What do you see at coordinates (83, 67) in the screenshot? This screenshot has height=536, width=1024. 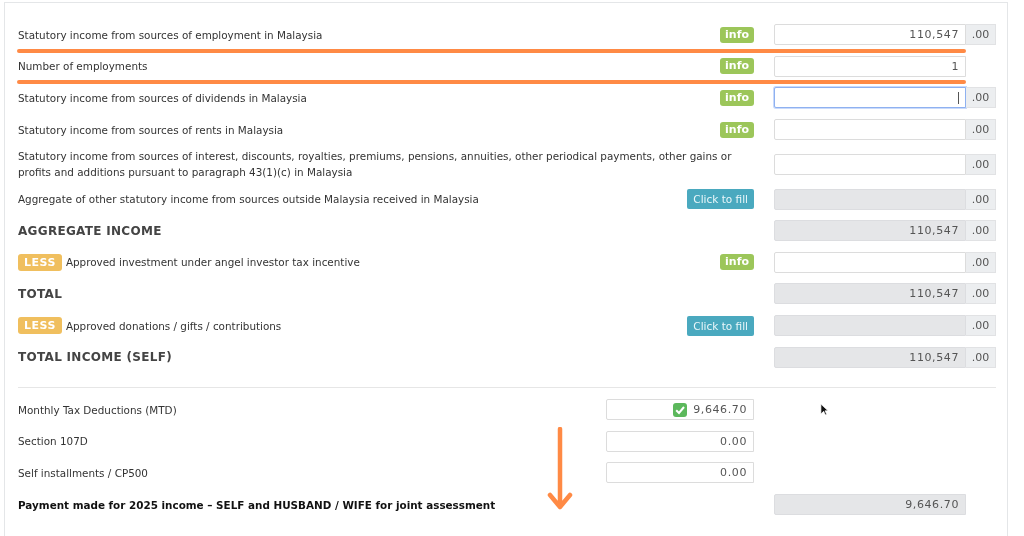 I see `field-label: Number of employments` at bounding box center [83, 67].